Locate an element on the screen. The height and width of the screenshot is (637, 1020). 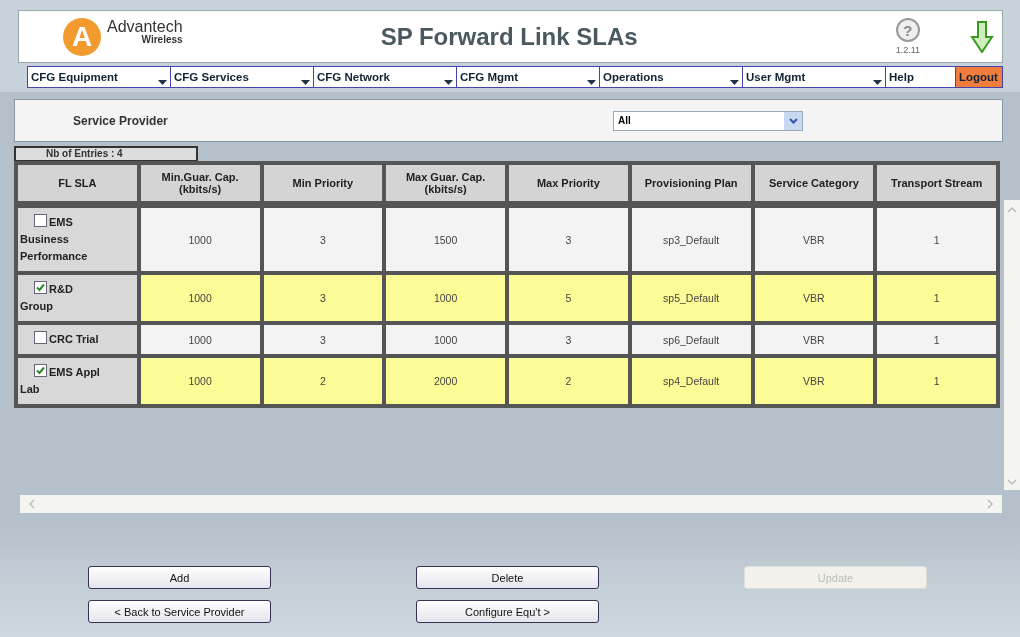
action-button: Delete is located at coordinates (507, 578).